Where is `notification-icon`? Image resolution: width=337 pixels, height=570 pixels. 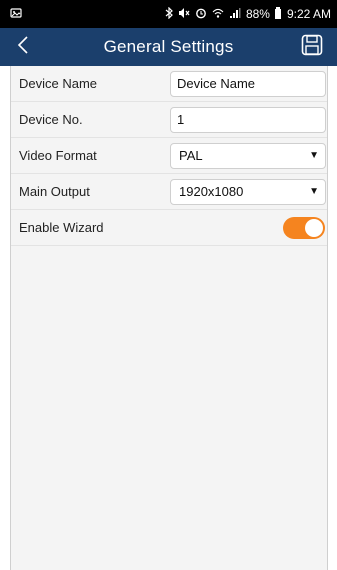 notification-icon is located at coordinates (16, 14).